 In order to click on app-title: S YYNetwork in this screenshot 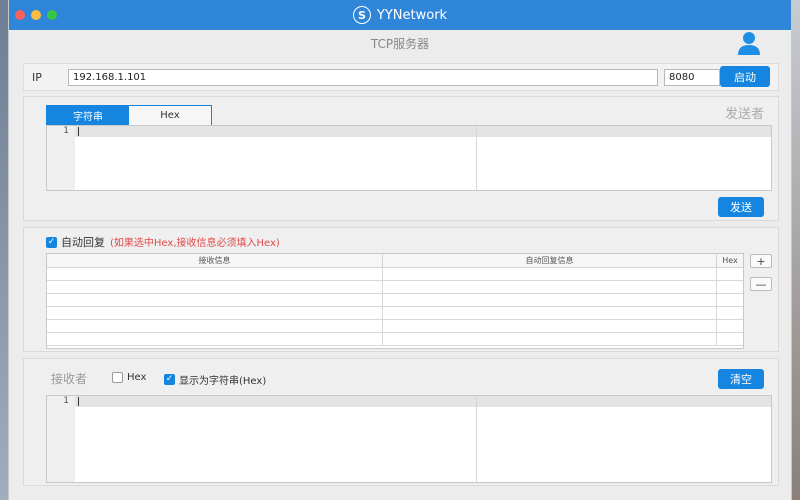, I will do `click(400, 15)`.